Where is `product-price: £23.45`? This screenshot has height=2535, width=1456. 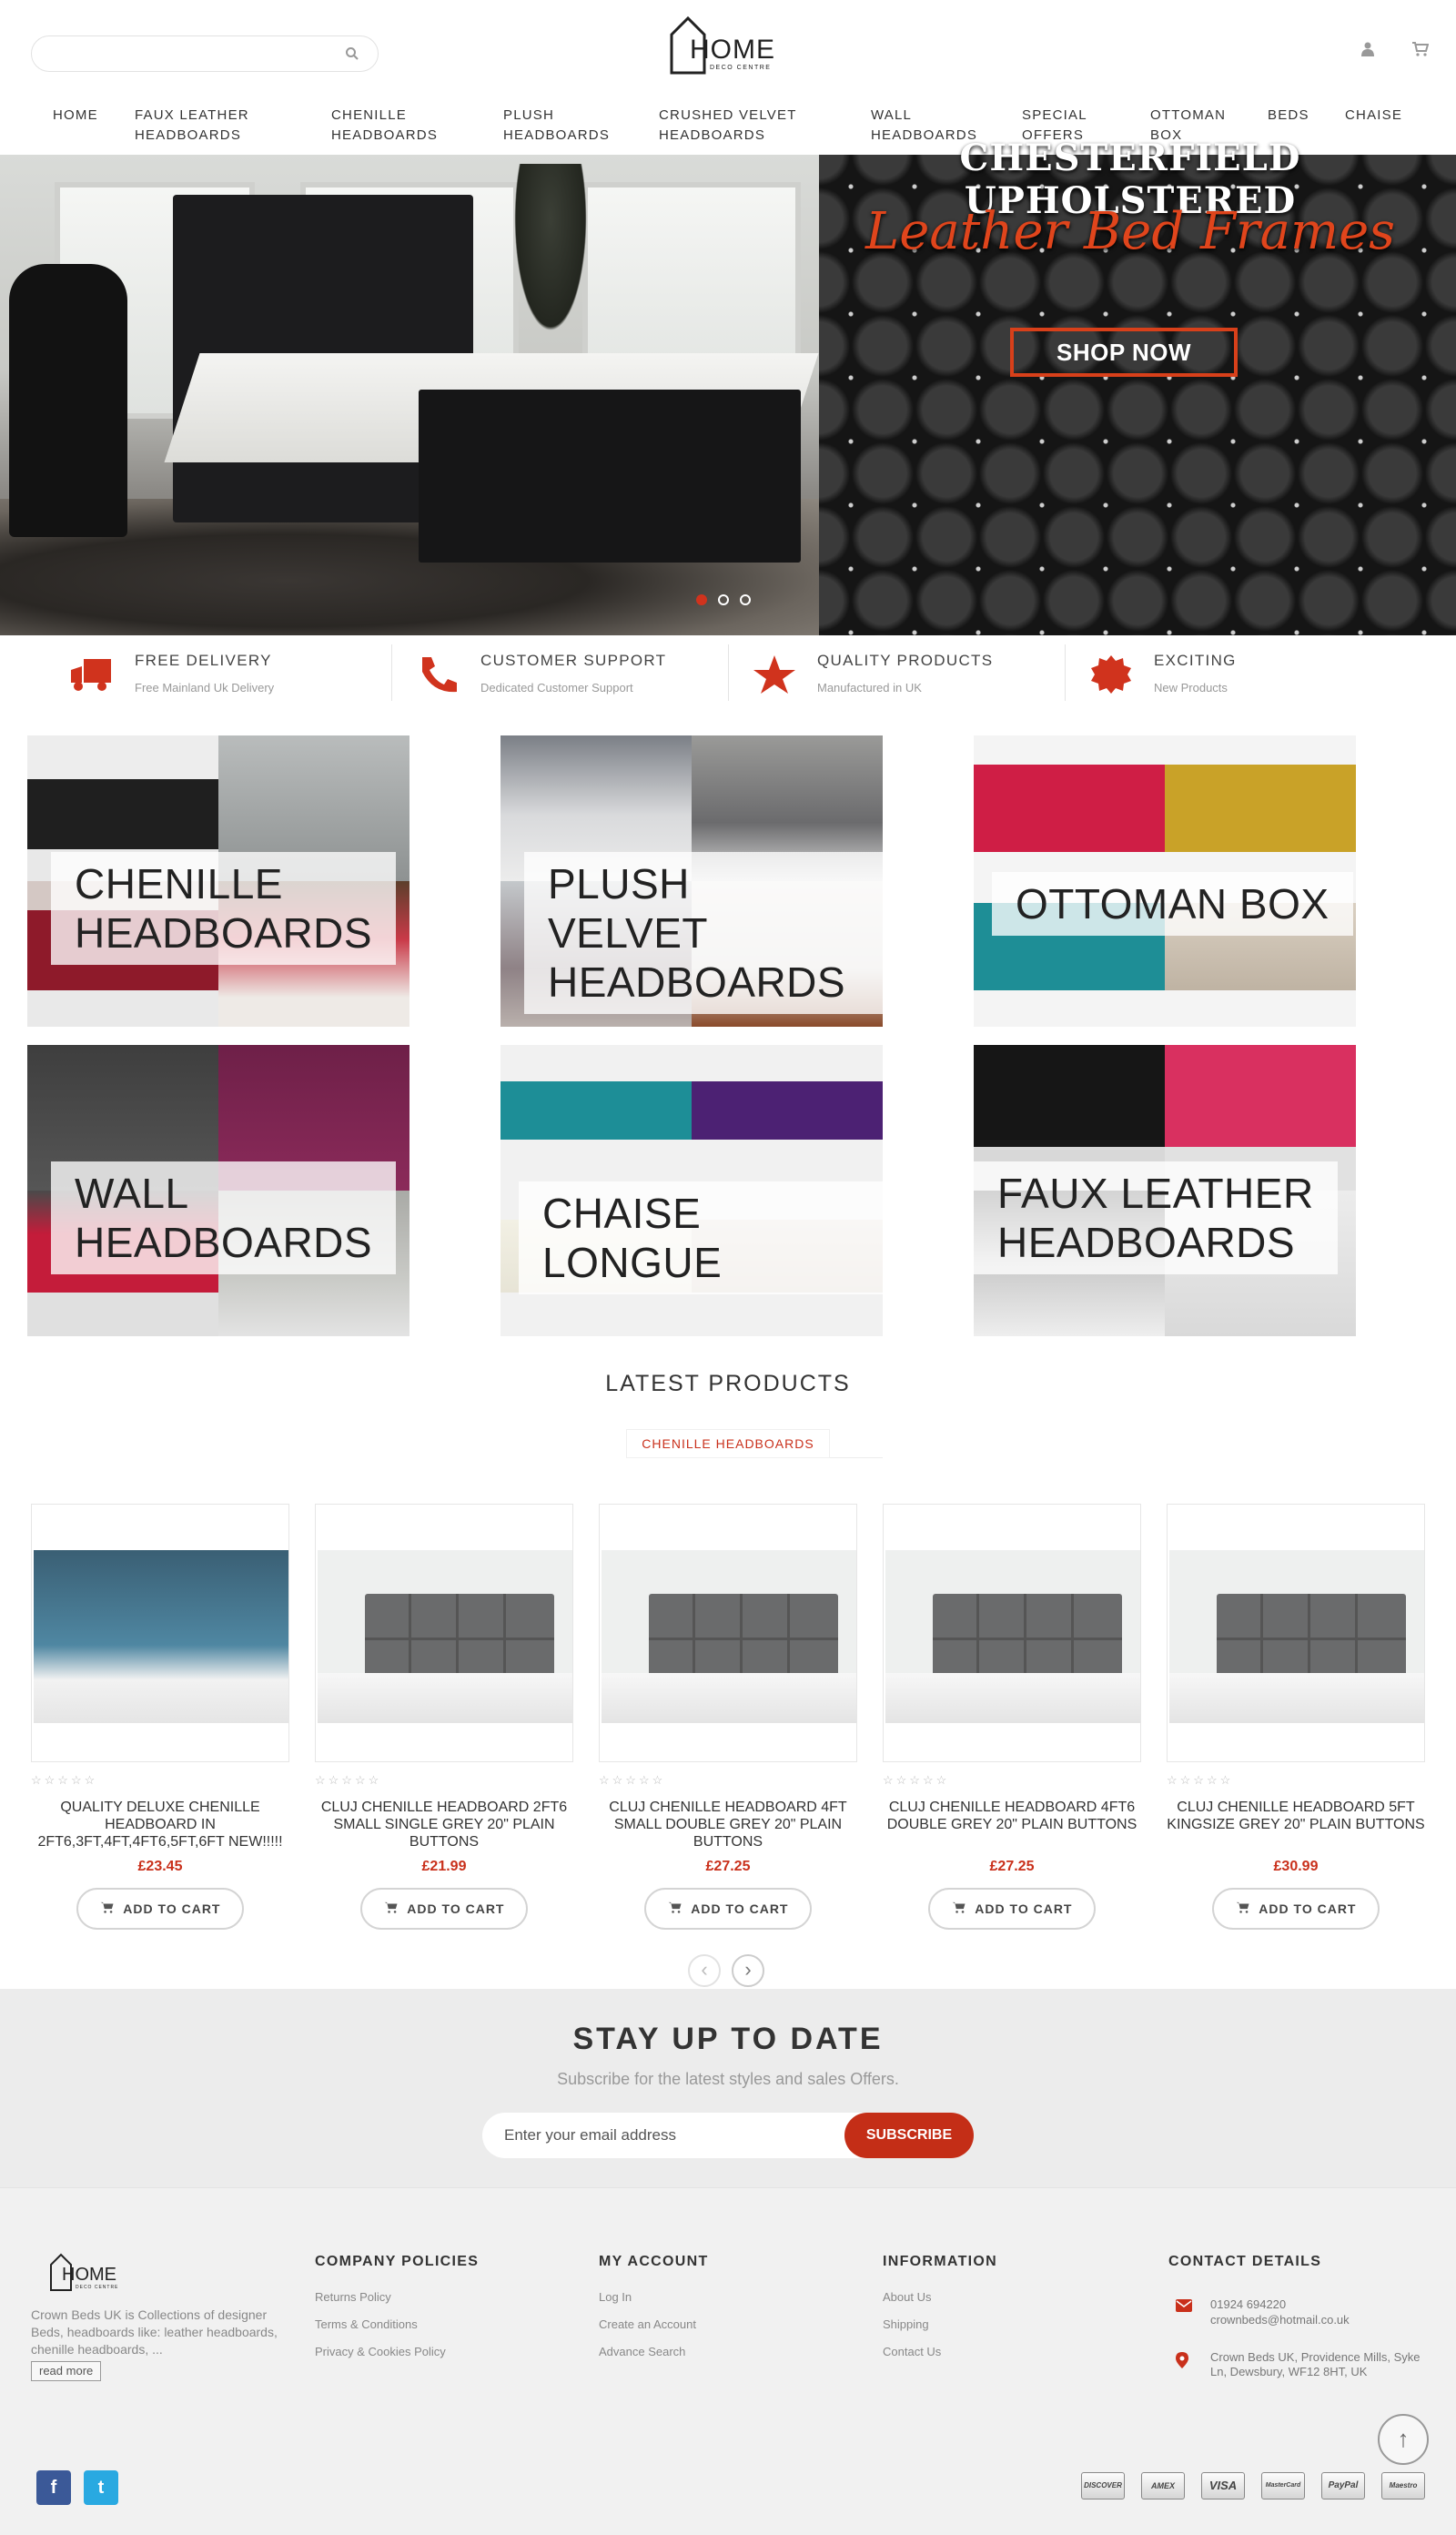
product-price: £23.45 is located at coordinates (160, 1867).